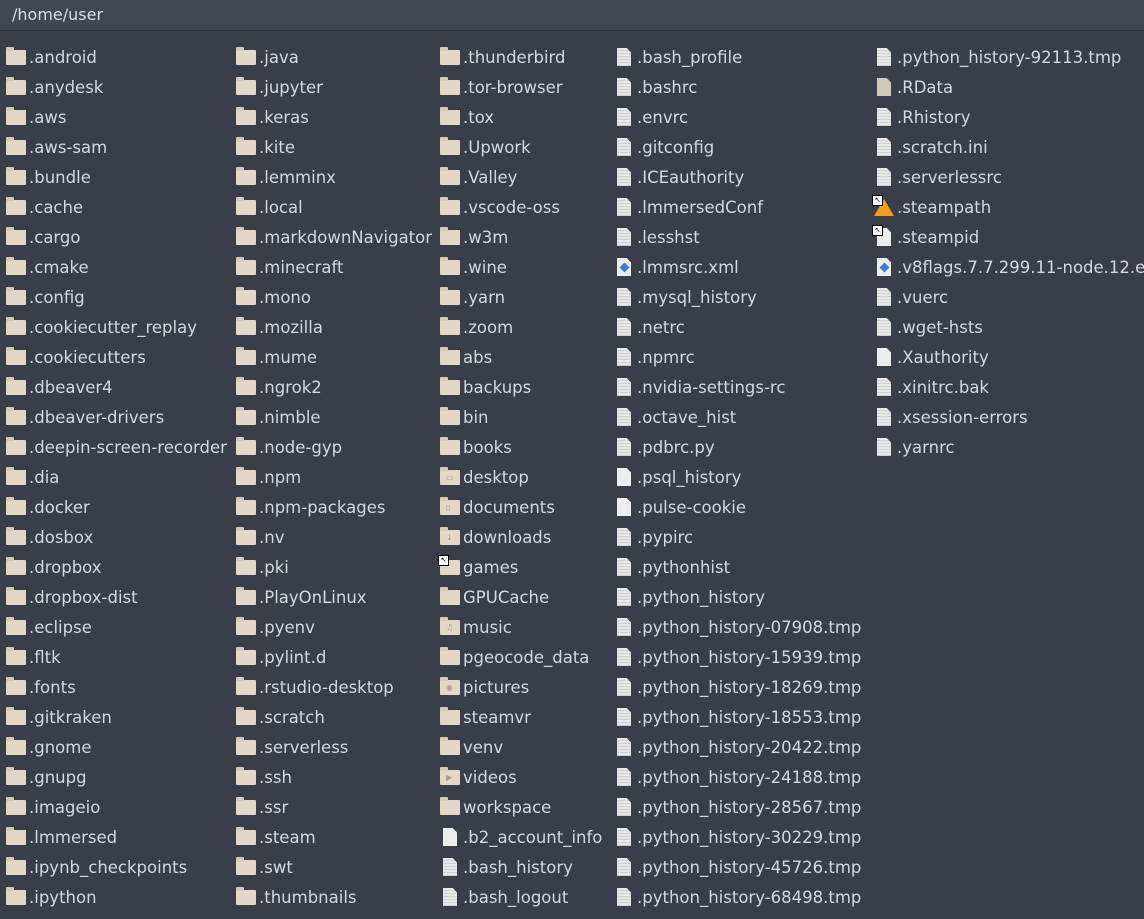 Image resolution: width=1144 pixels, height=919 pixels. I want to click on file-item: .bash_profile, so click(737, 57).